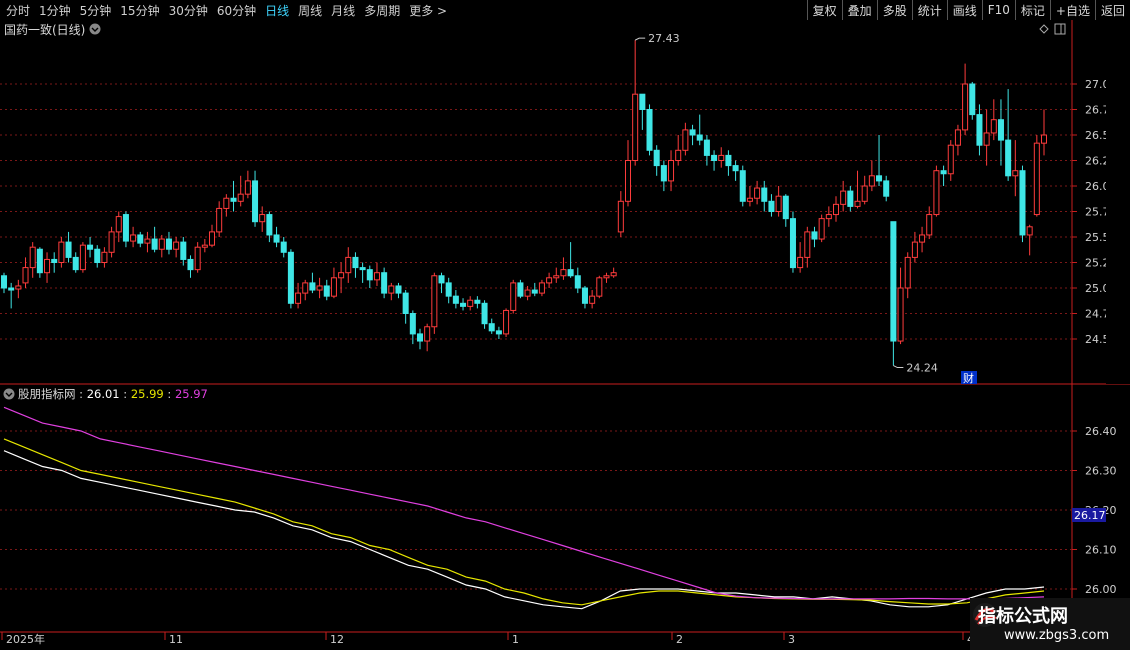 The image size is (1130, 650). Describe the element at coordinates (664, 38) in the screenshot. I see `high-value: 27.43` at that location.